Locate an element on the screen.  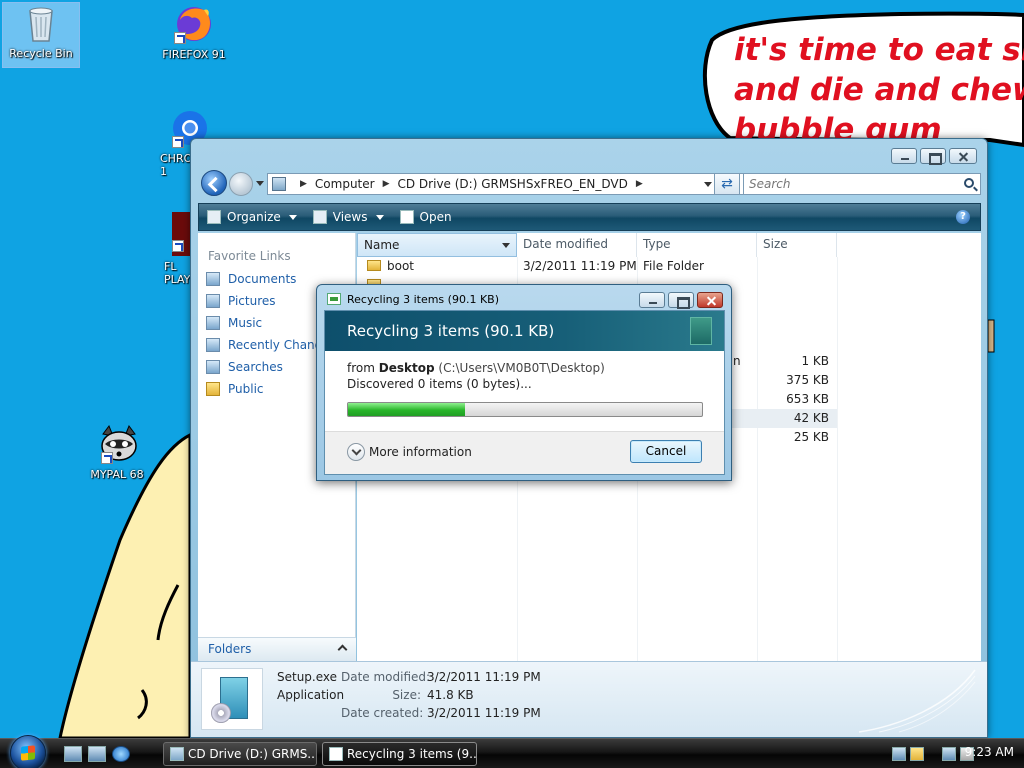
open-button: Open is located at coordinates (426, 217).